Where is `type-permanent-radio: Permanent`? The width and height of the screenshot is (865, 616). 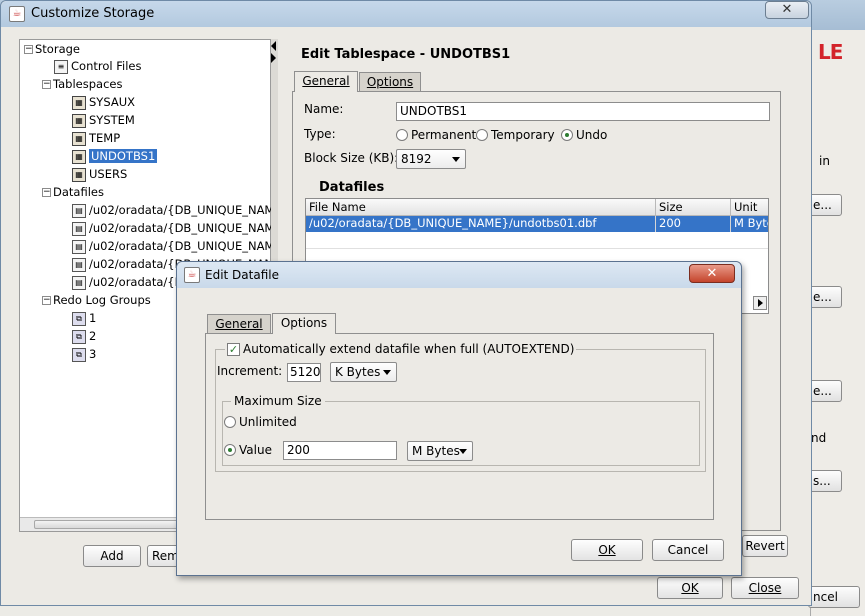
type-permanent-radio: Permanent is located at coordinates (436, 135).